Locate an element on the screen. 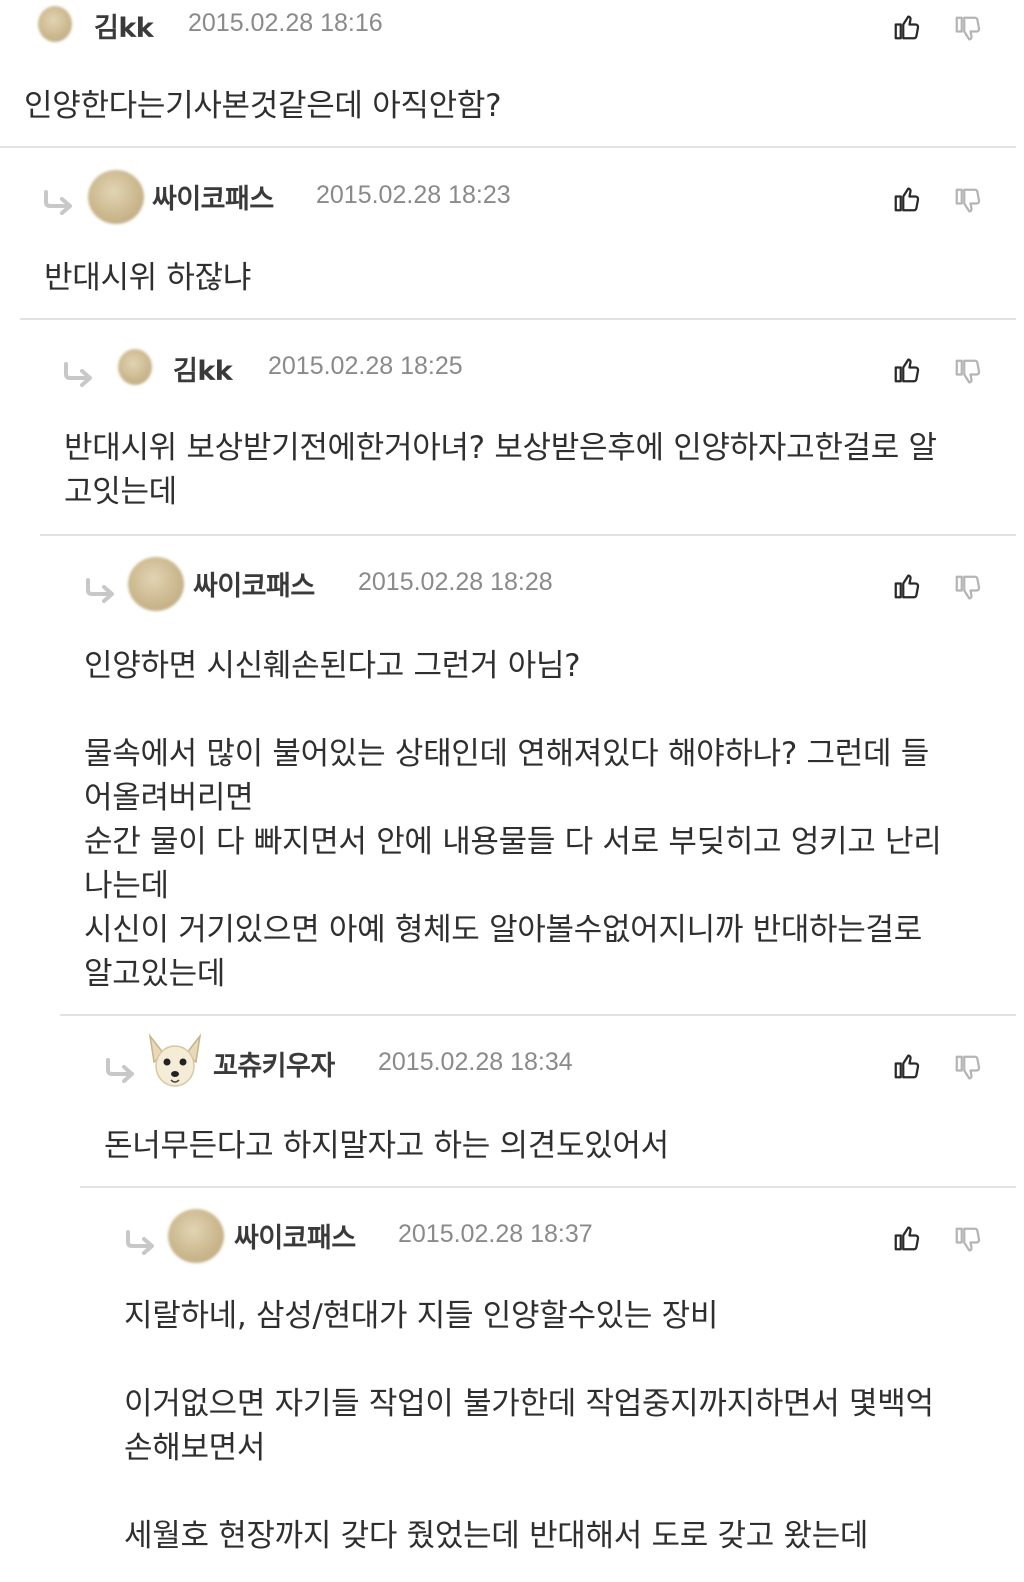  comment-timestamp: 2015.02.28 18:23 is located at coordinates (413, 195).